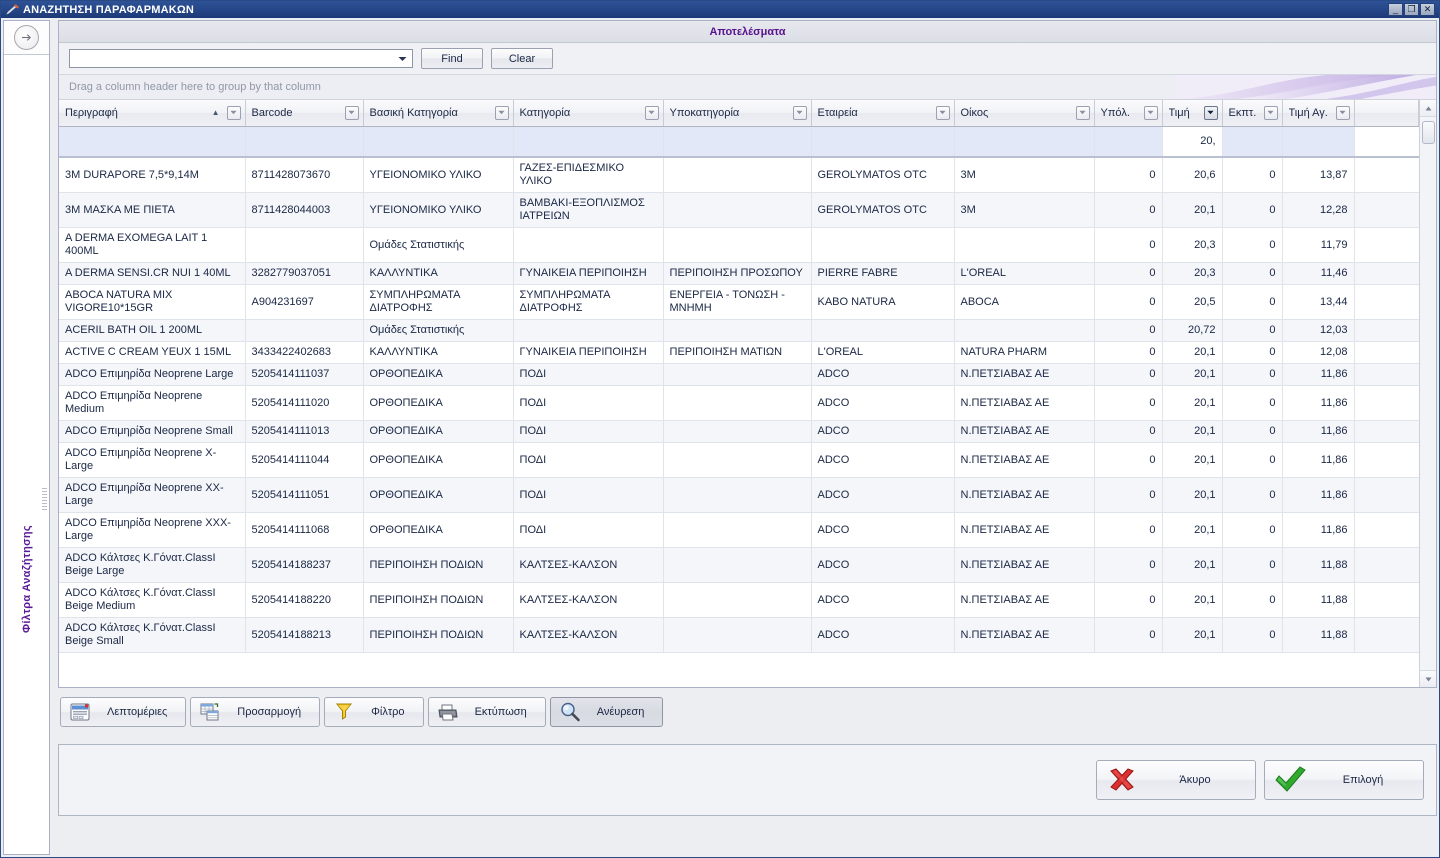 The width and height of the screenshot is (1440, 858). Describe the element at coordinates (304, 302) in the screenshot. I see `cell-barcode: A904231697` at that location.